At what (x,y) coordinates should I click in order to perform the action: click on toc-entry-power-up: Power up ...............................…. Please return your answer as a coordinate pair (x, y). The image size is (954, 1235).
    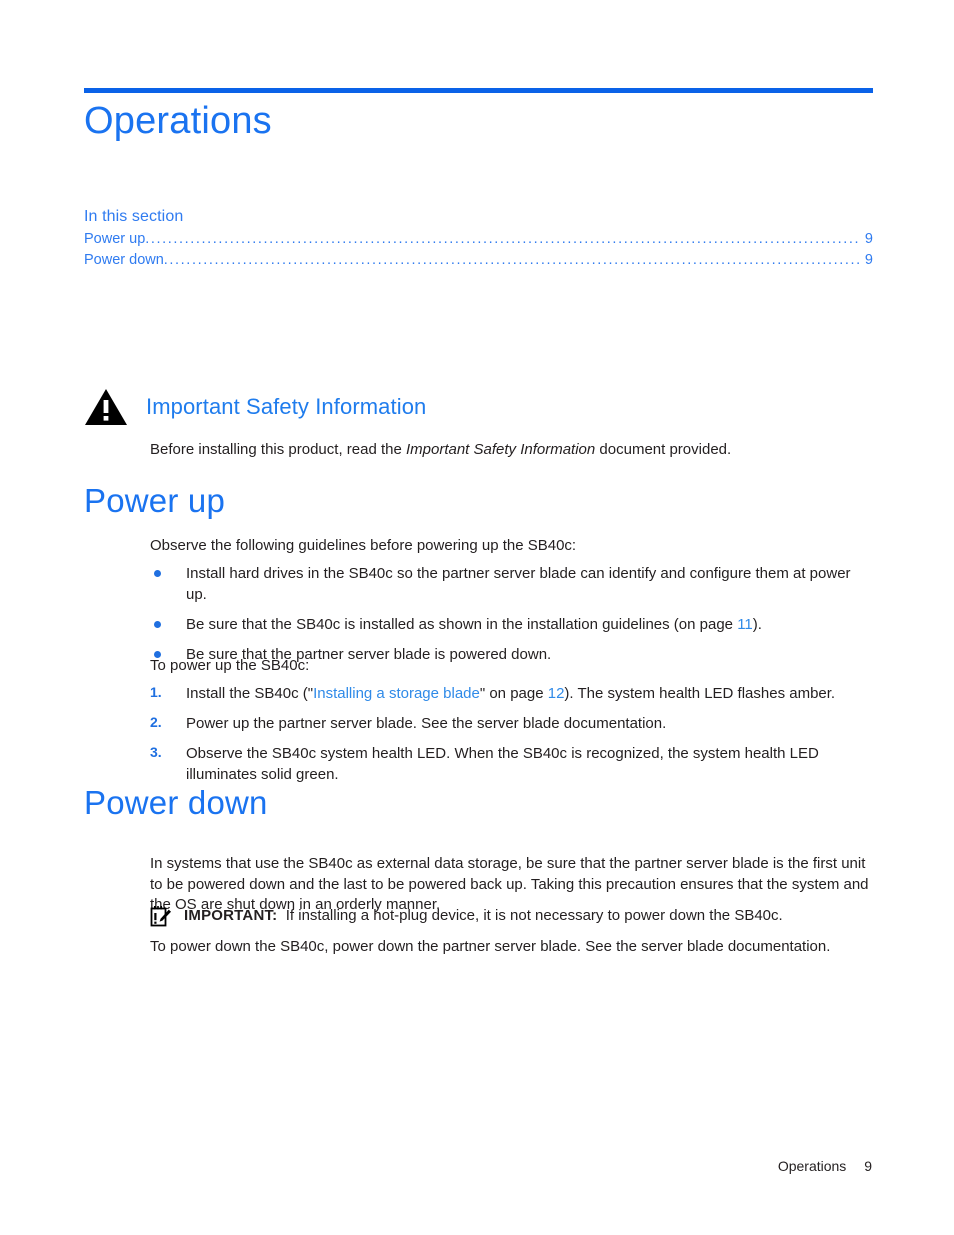
    Looking at the image, I should click on (478, 239).